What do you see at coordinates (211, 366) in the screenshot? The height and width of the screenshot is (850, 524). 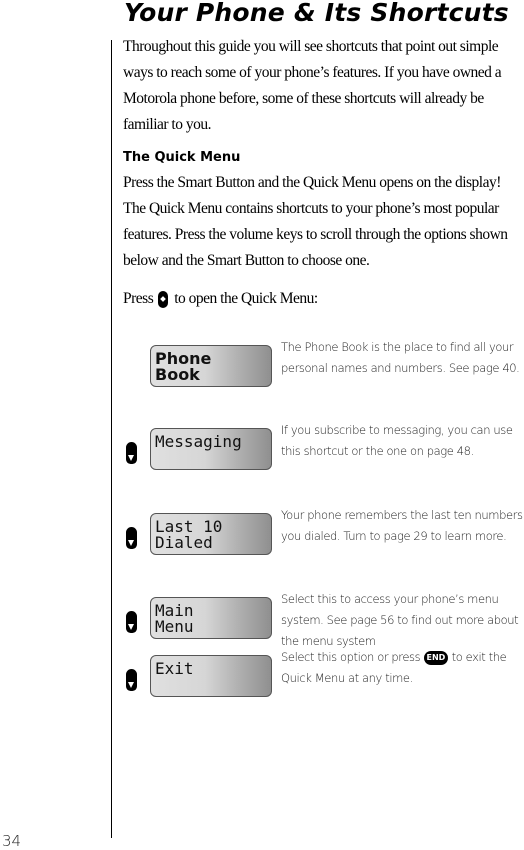 I see `lcd-display: Phone Book` at bounding box center [211, 366].